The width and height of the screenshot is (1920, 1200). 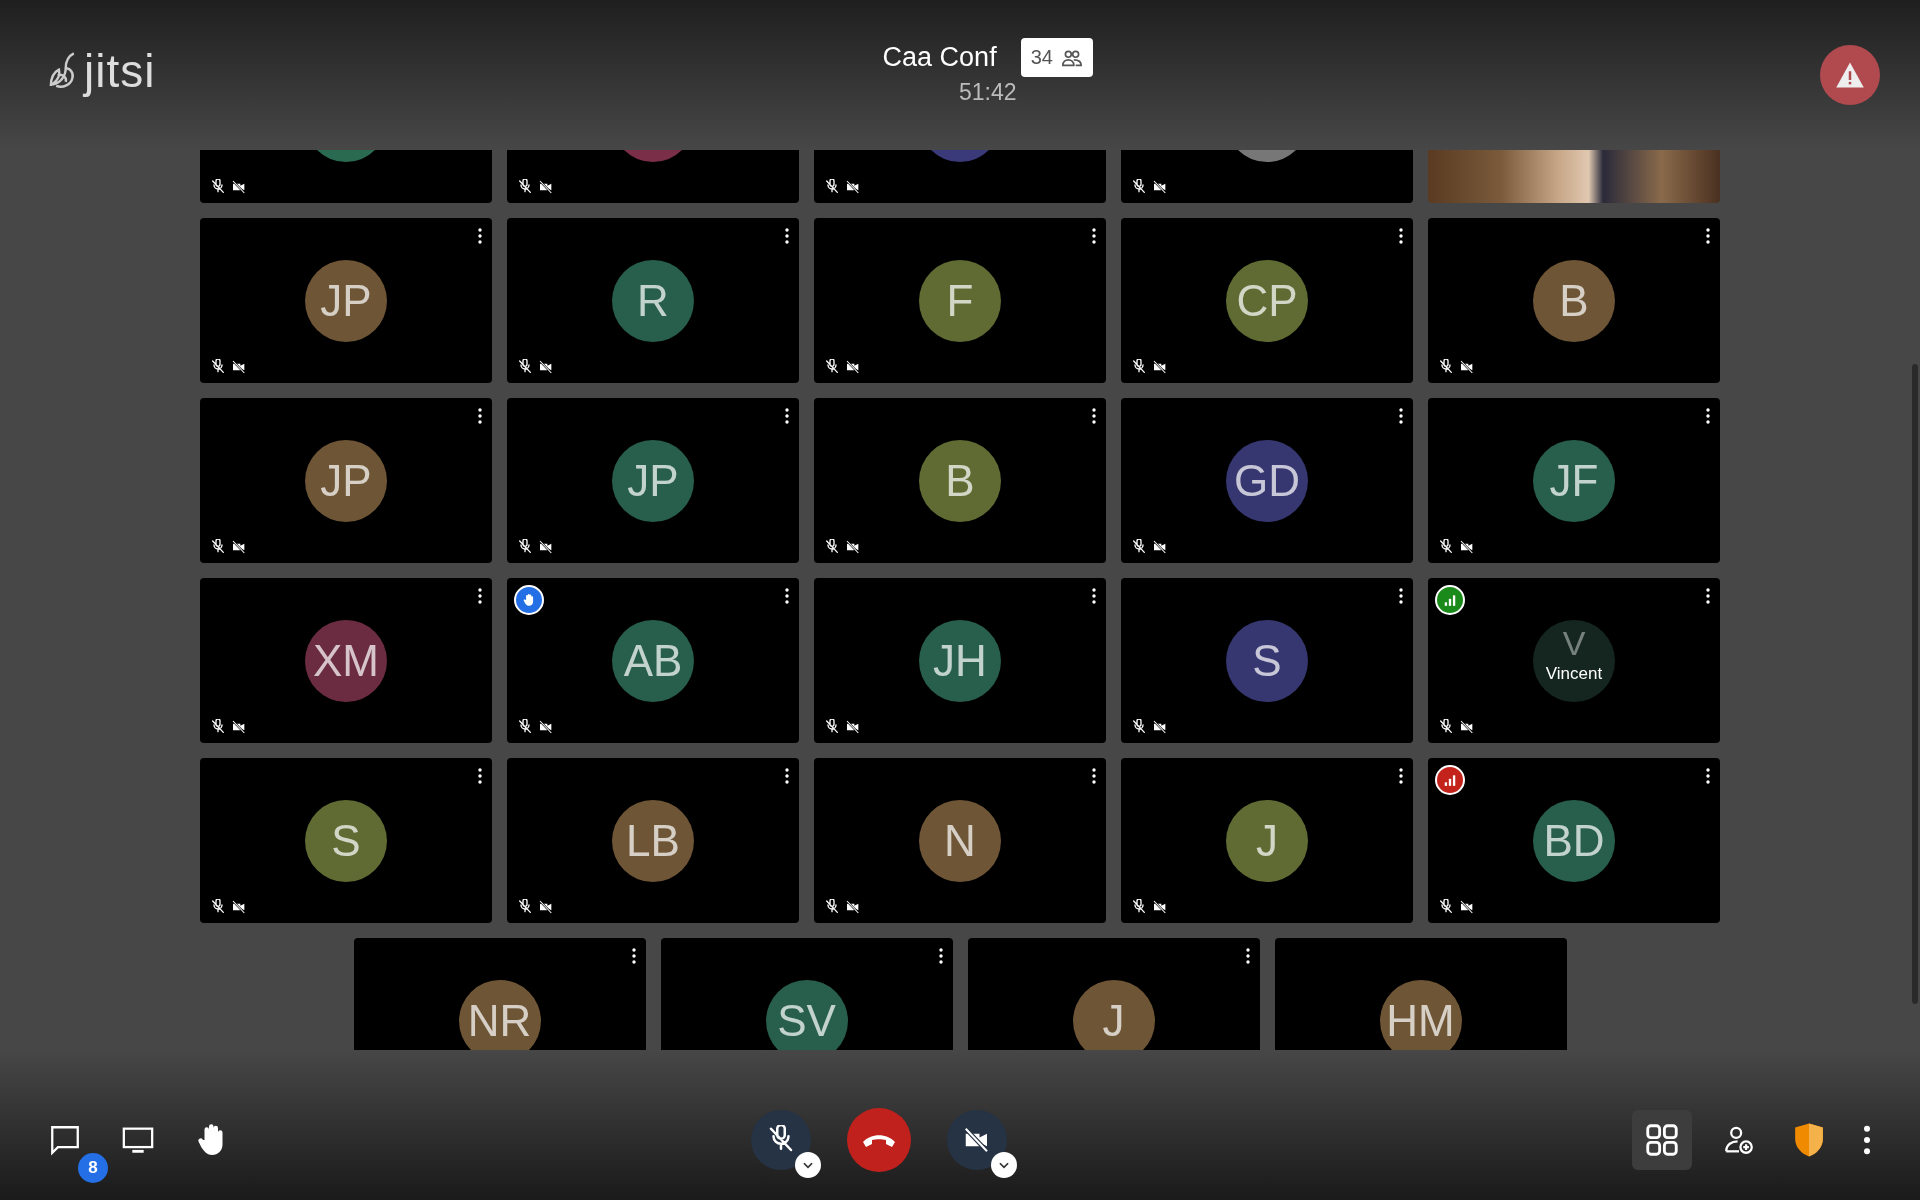 I want to click on participant-tile: CP, so click(x=1267, y=300).